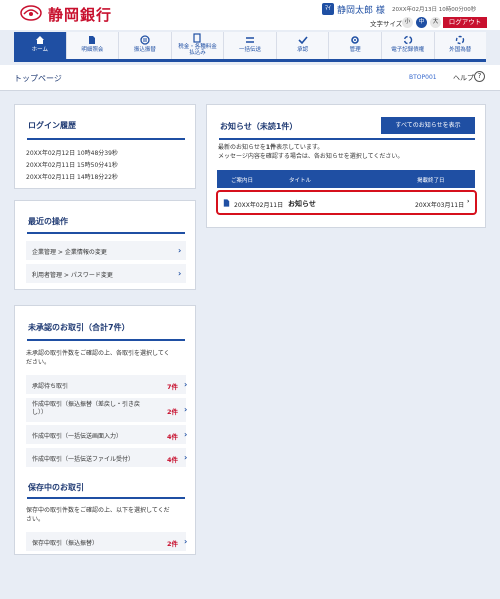 The height and width of the screenshot is (599, 500). What do you see at coordinates (86, 409) in the screenshot?
I see `pending-item-label: 作成中取引（振込振替（差戻し・引き戻 し））` at bounding box center [86, 409].